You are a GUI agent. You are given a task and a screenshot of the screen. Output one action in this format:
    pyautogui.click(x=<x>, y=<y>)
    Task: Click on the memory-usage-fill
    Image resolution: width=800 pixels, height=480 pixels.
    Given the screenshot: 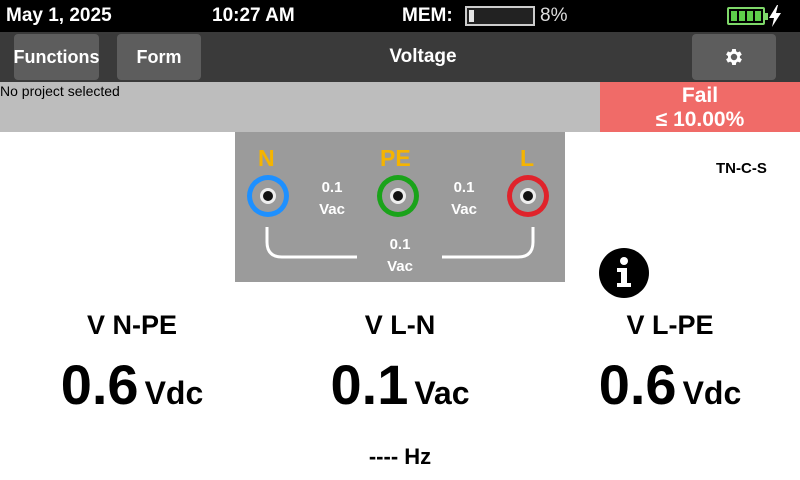 What is the action you would take?
    pyautogui.click(x=471, y=16)
    